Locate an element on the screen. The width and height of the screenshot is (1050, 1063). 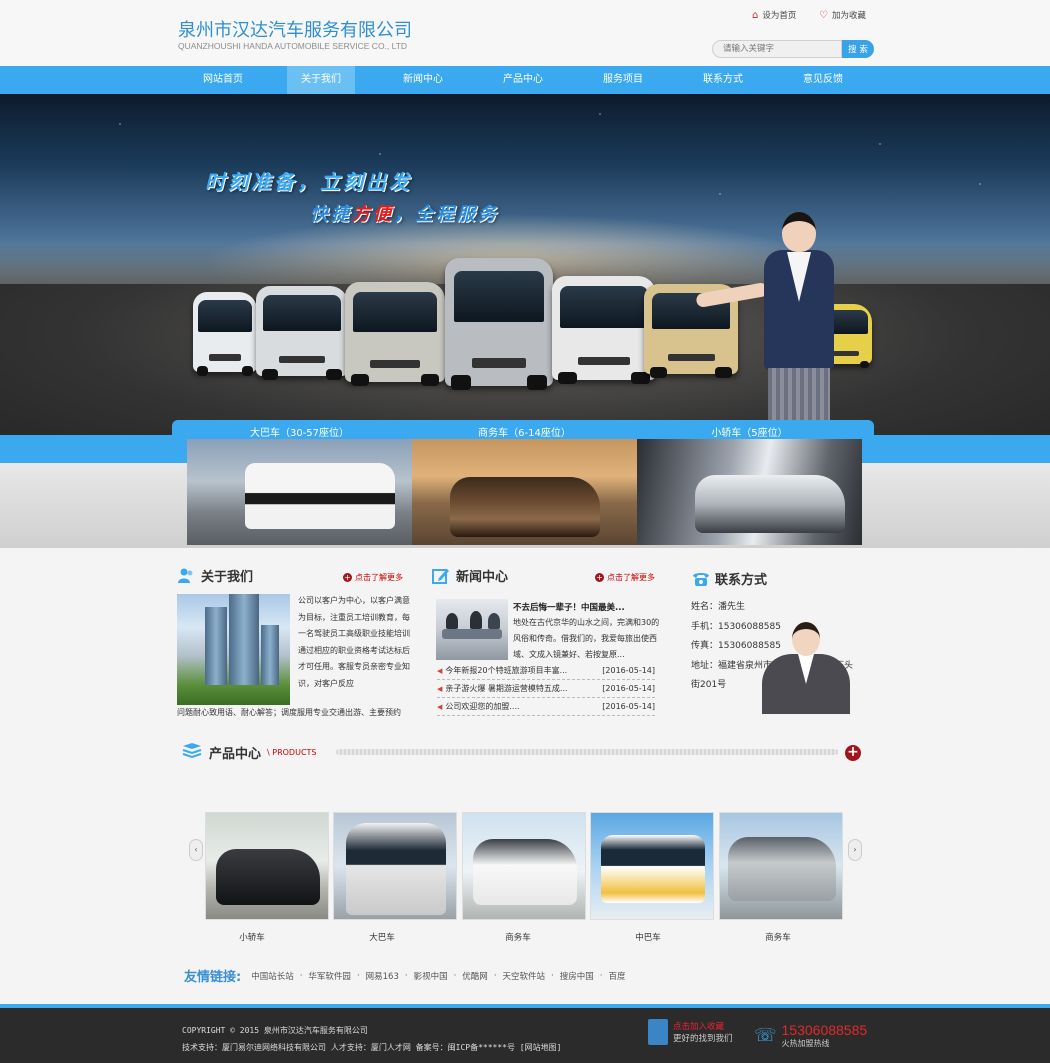
logo-title: 泉州市汉达汽车服务有限公司 is located at coordinates (295, 29).